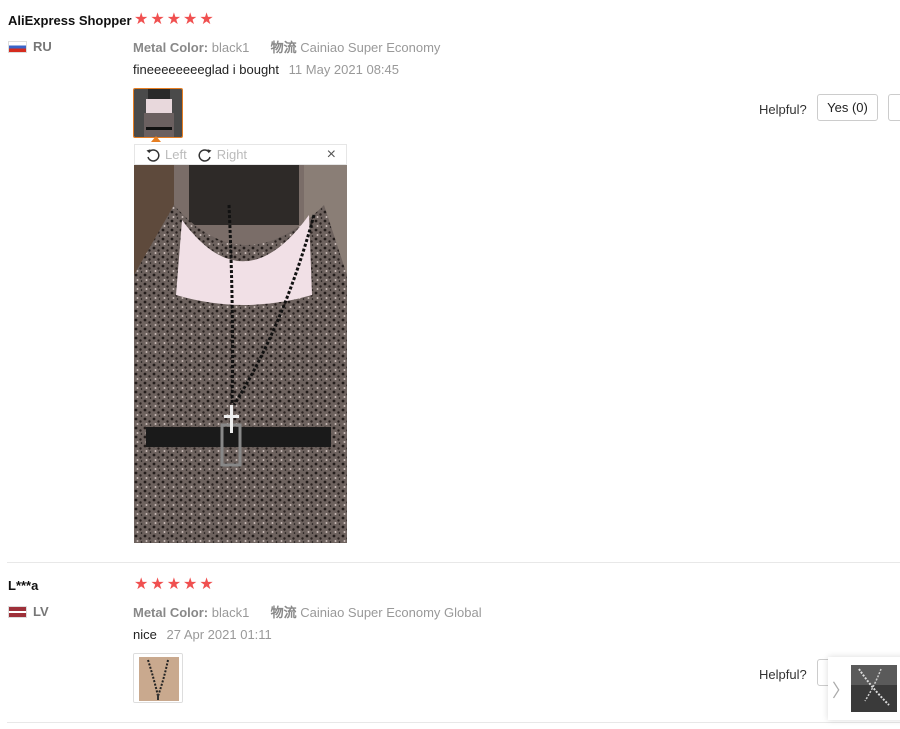 The width and height of the screenshot is (900, 729). What do you see at coordinates (42, 46) in the screenshot?
I see `country-code: RU` at bounding box center [42, 46].